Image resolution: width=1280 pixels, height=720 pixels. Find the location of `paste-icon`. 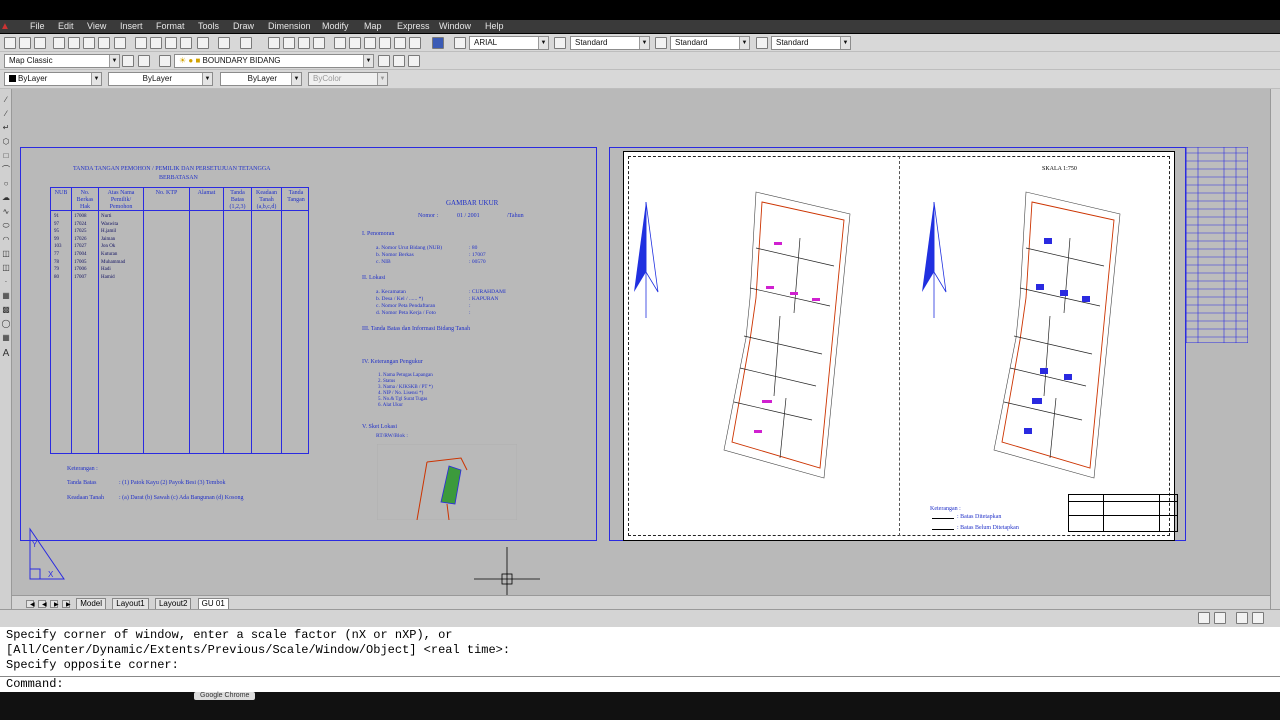

paste-icon is located at coordinates (171, 43).